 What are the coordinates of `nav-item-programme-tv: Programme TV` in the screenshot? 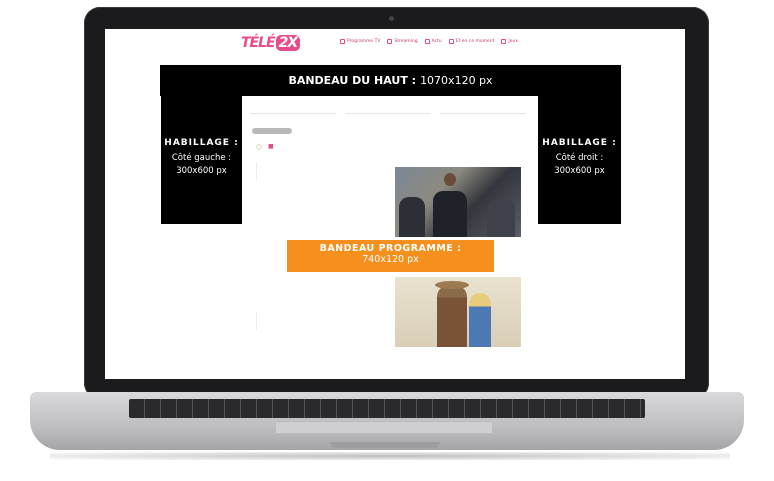 It's located at (360, 41).